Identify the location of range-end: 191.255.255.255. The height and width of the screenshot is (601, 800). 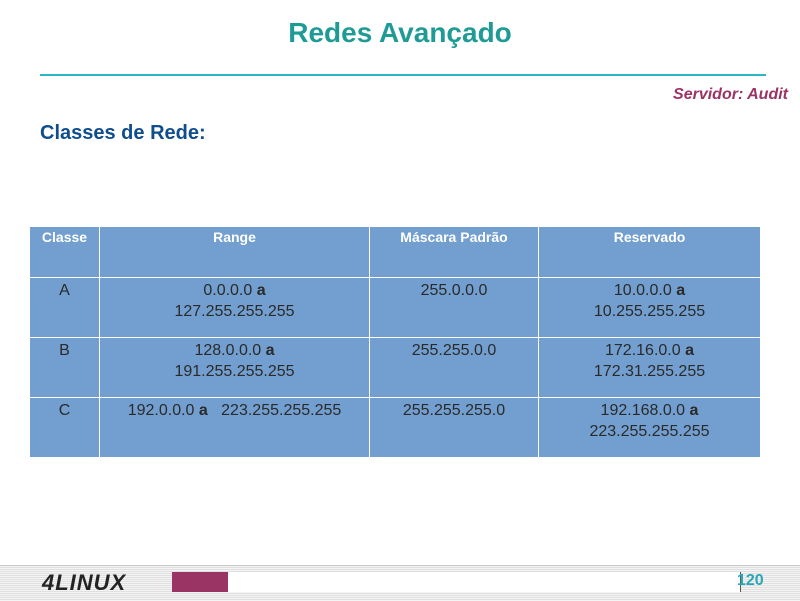
(234, 371).